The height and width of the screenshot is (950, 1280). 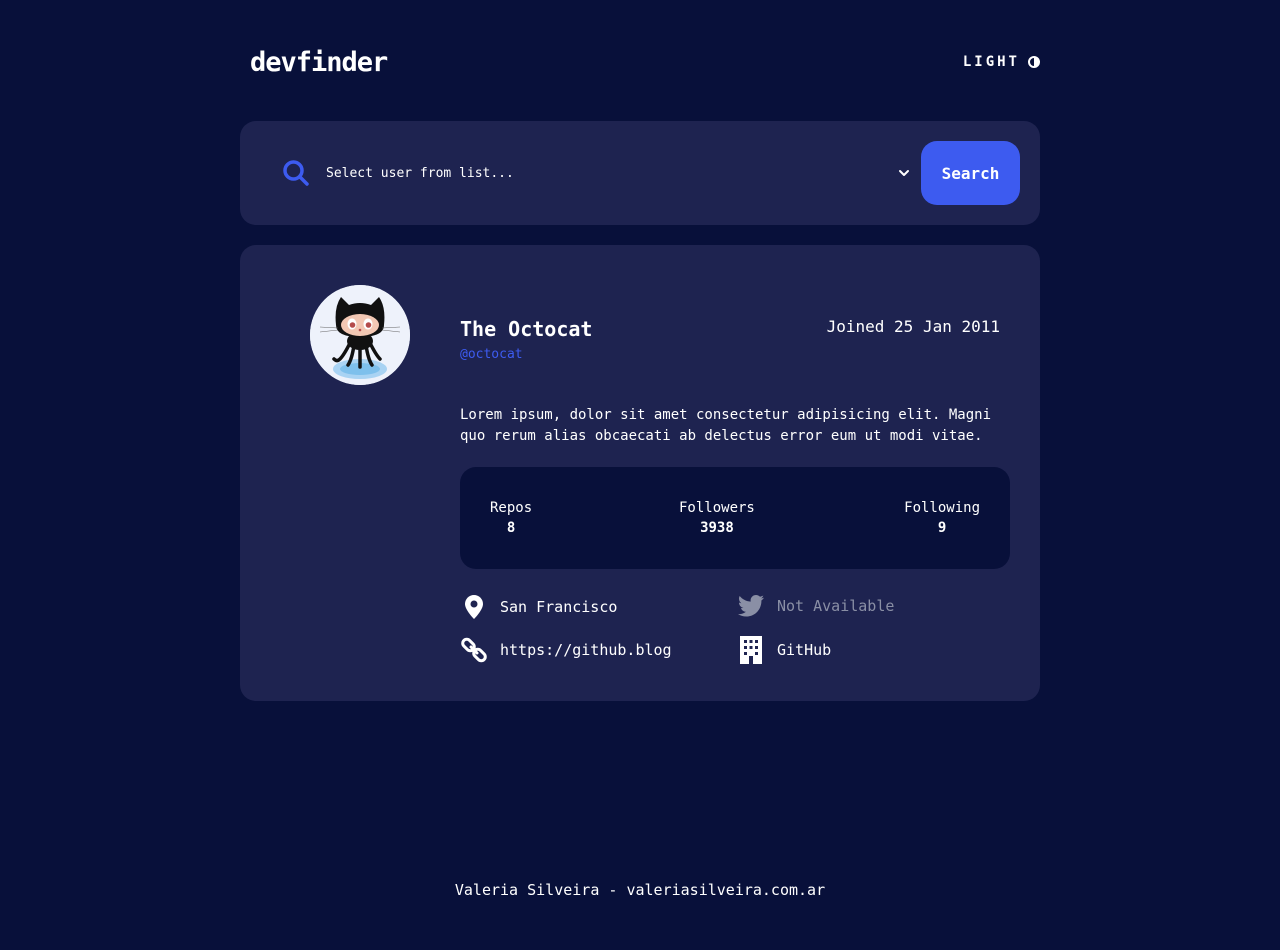 What do you see at coordinates (836, 606) in the screenshot?
I see `profile-twitter-text: Not Available` at bounding box center [836, 606].